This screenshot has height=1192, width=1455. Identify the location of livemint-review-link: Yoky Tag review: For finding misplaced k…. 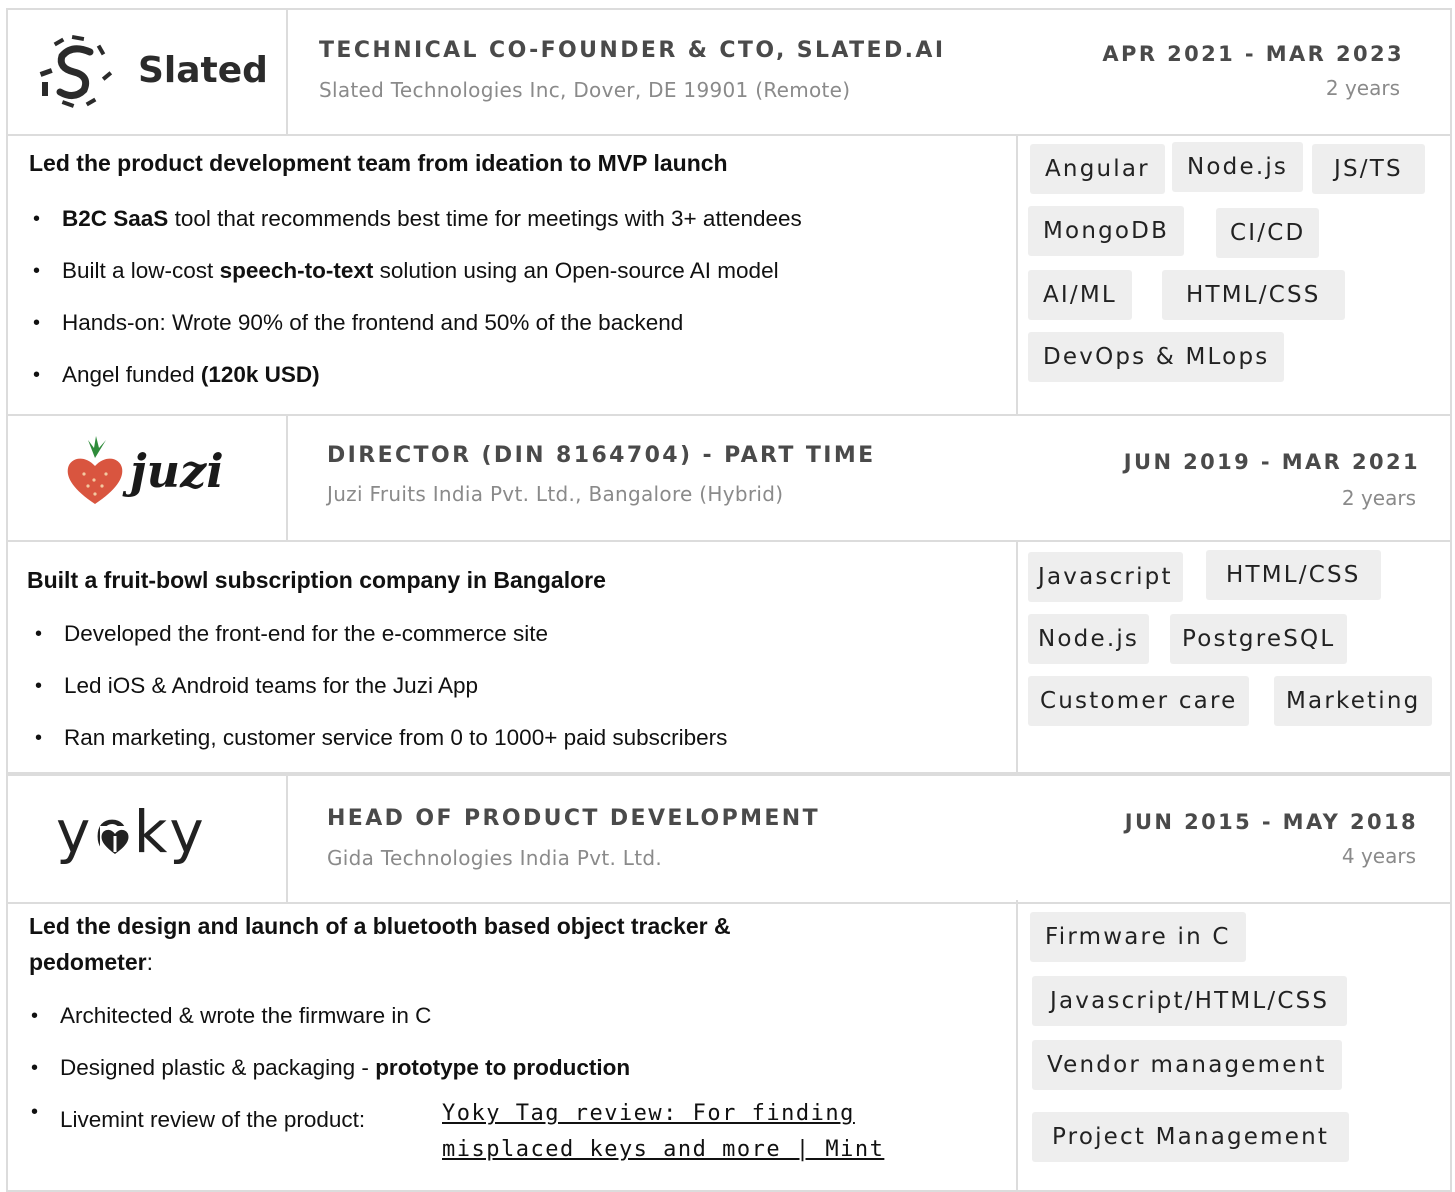
(663, 1132).